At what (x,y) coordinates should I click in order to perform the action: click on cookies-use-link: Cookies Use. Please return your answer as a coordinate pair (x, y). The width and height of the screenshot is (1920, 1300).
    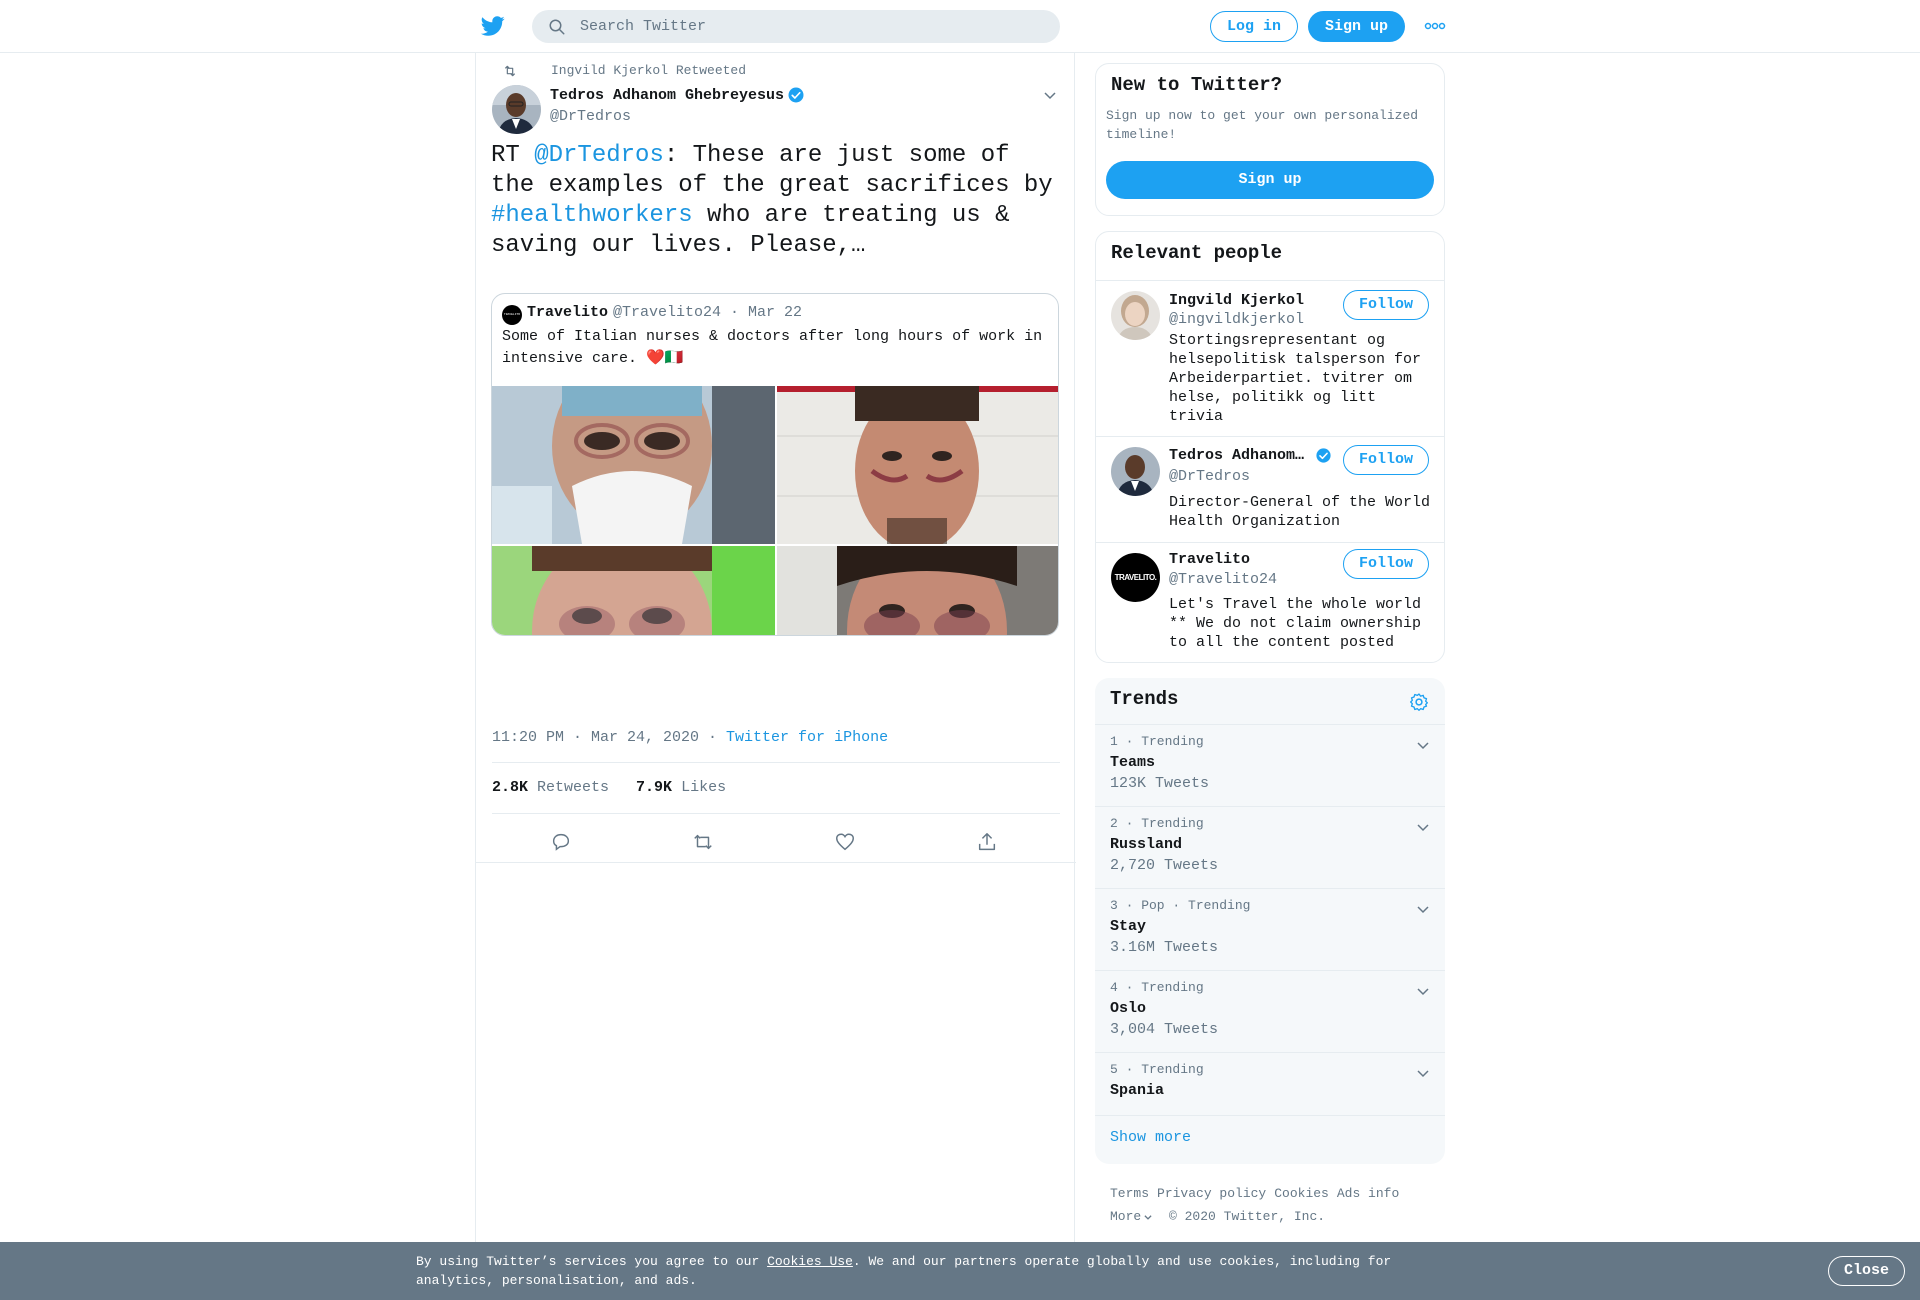
    Looking at the image, I should click on (810, 1261).